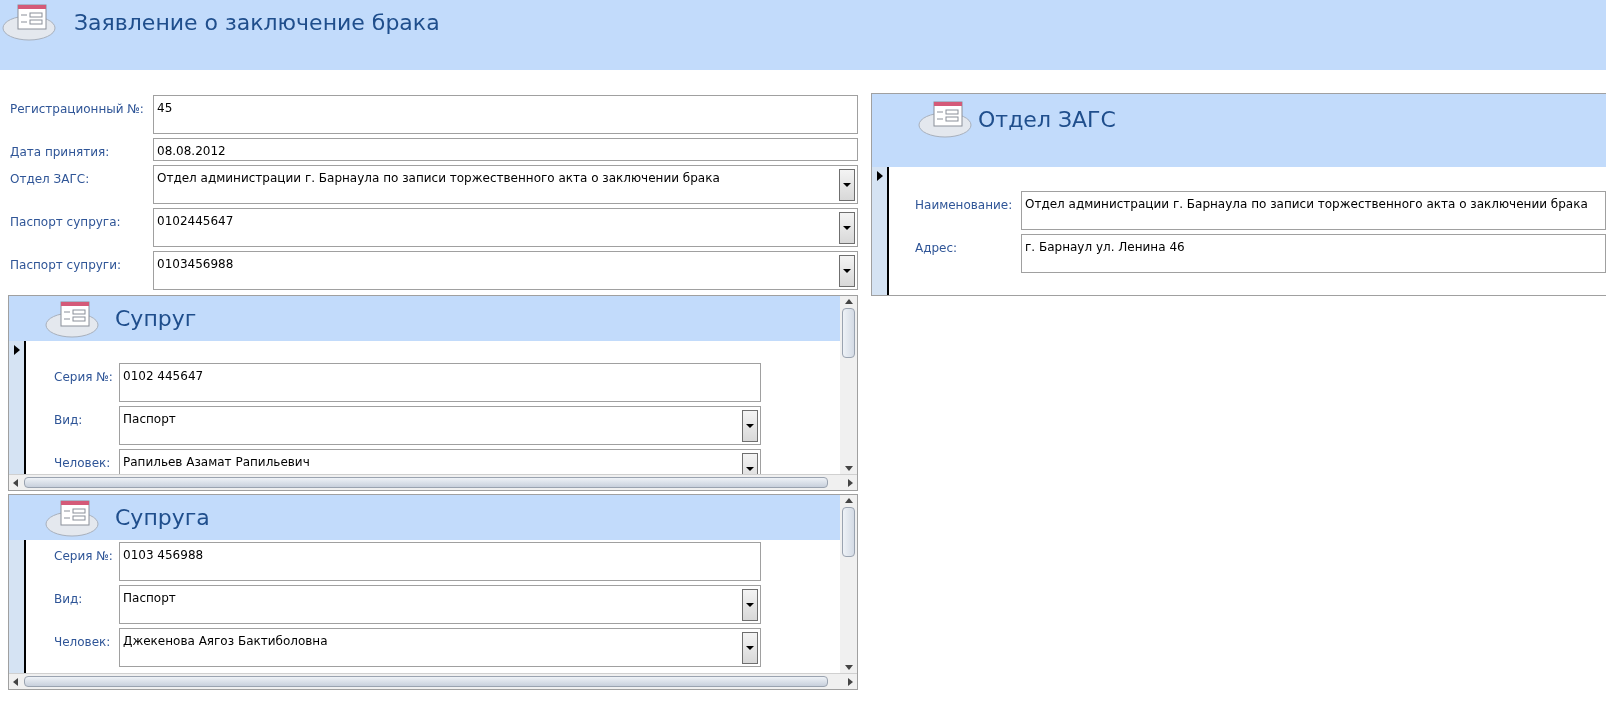  Describe the element at coordinates (440, 382) in the screenshot. I see `input-field: 0102 445647` at that location.